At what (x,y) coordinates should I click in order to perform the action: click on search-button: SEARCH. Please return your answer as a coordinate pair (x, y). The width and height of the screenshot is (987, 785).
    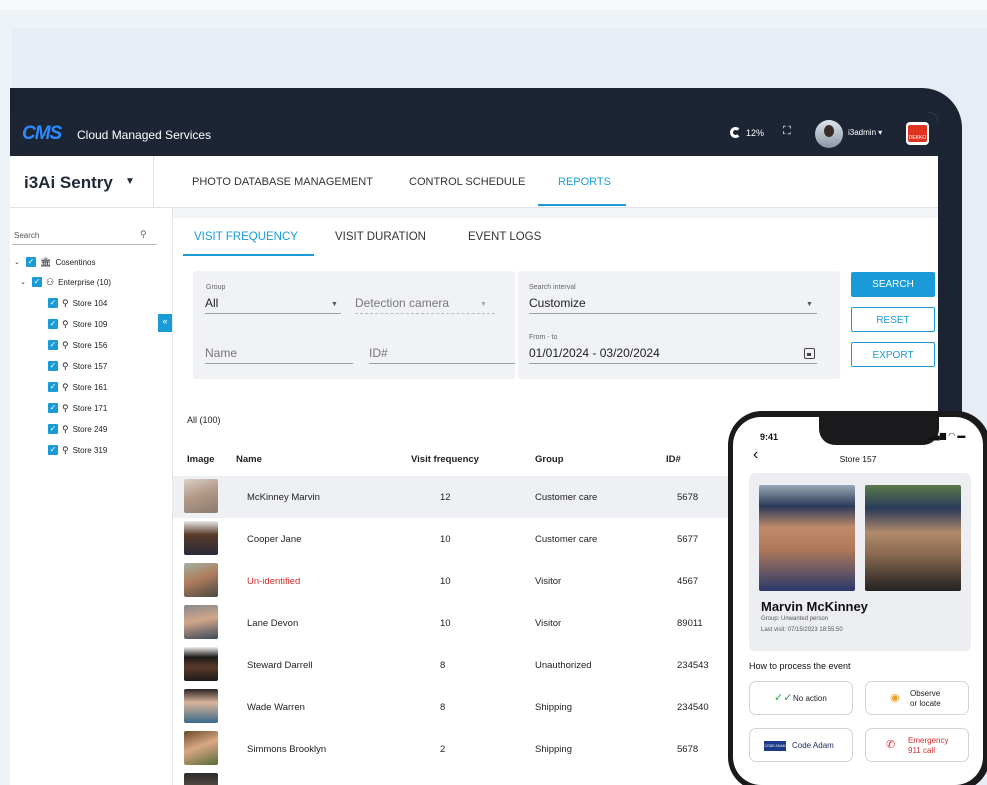
    Looking at the image, I should click on (893, 284).